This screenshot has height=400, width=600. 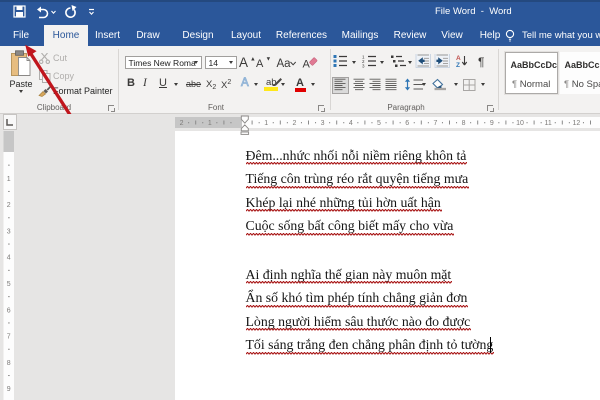 I want to click on svg-text: 11, so click(x=548, y=123).